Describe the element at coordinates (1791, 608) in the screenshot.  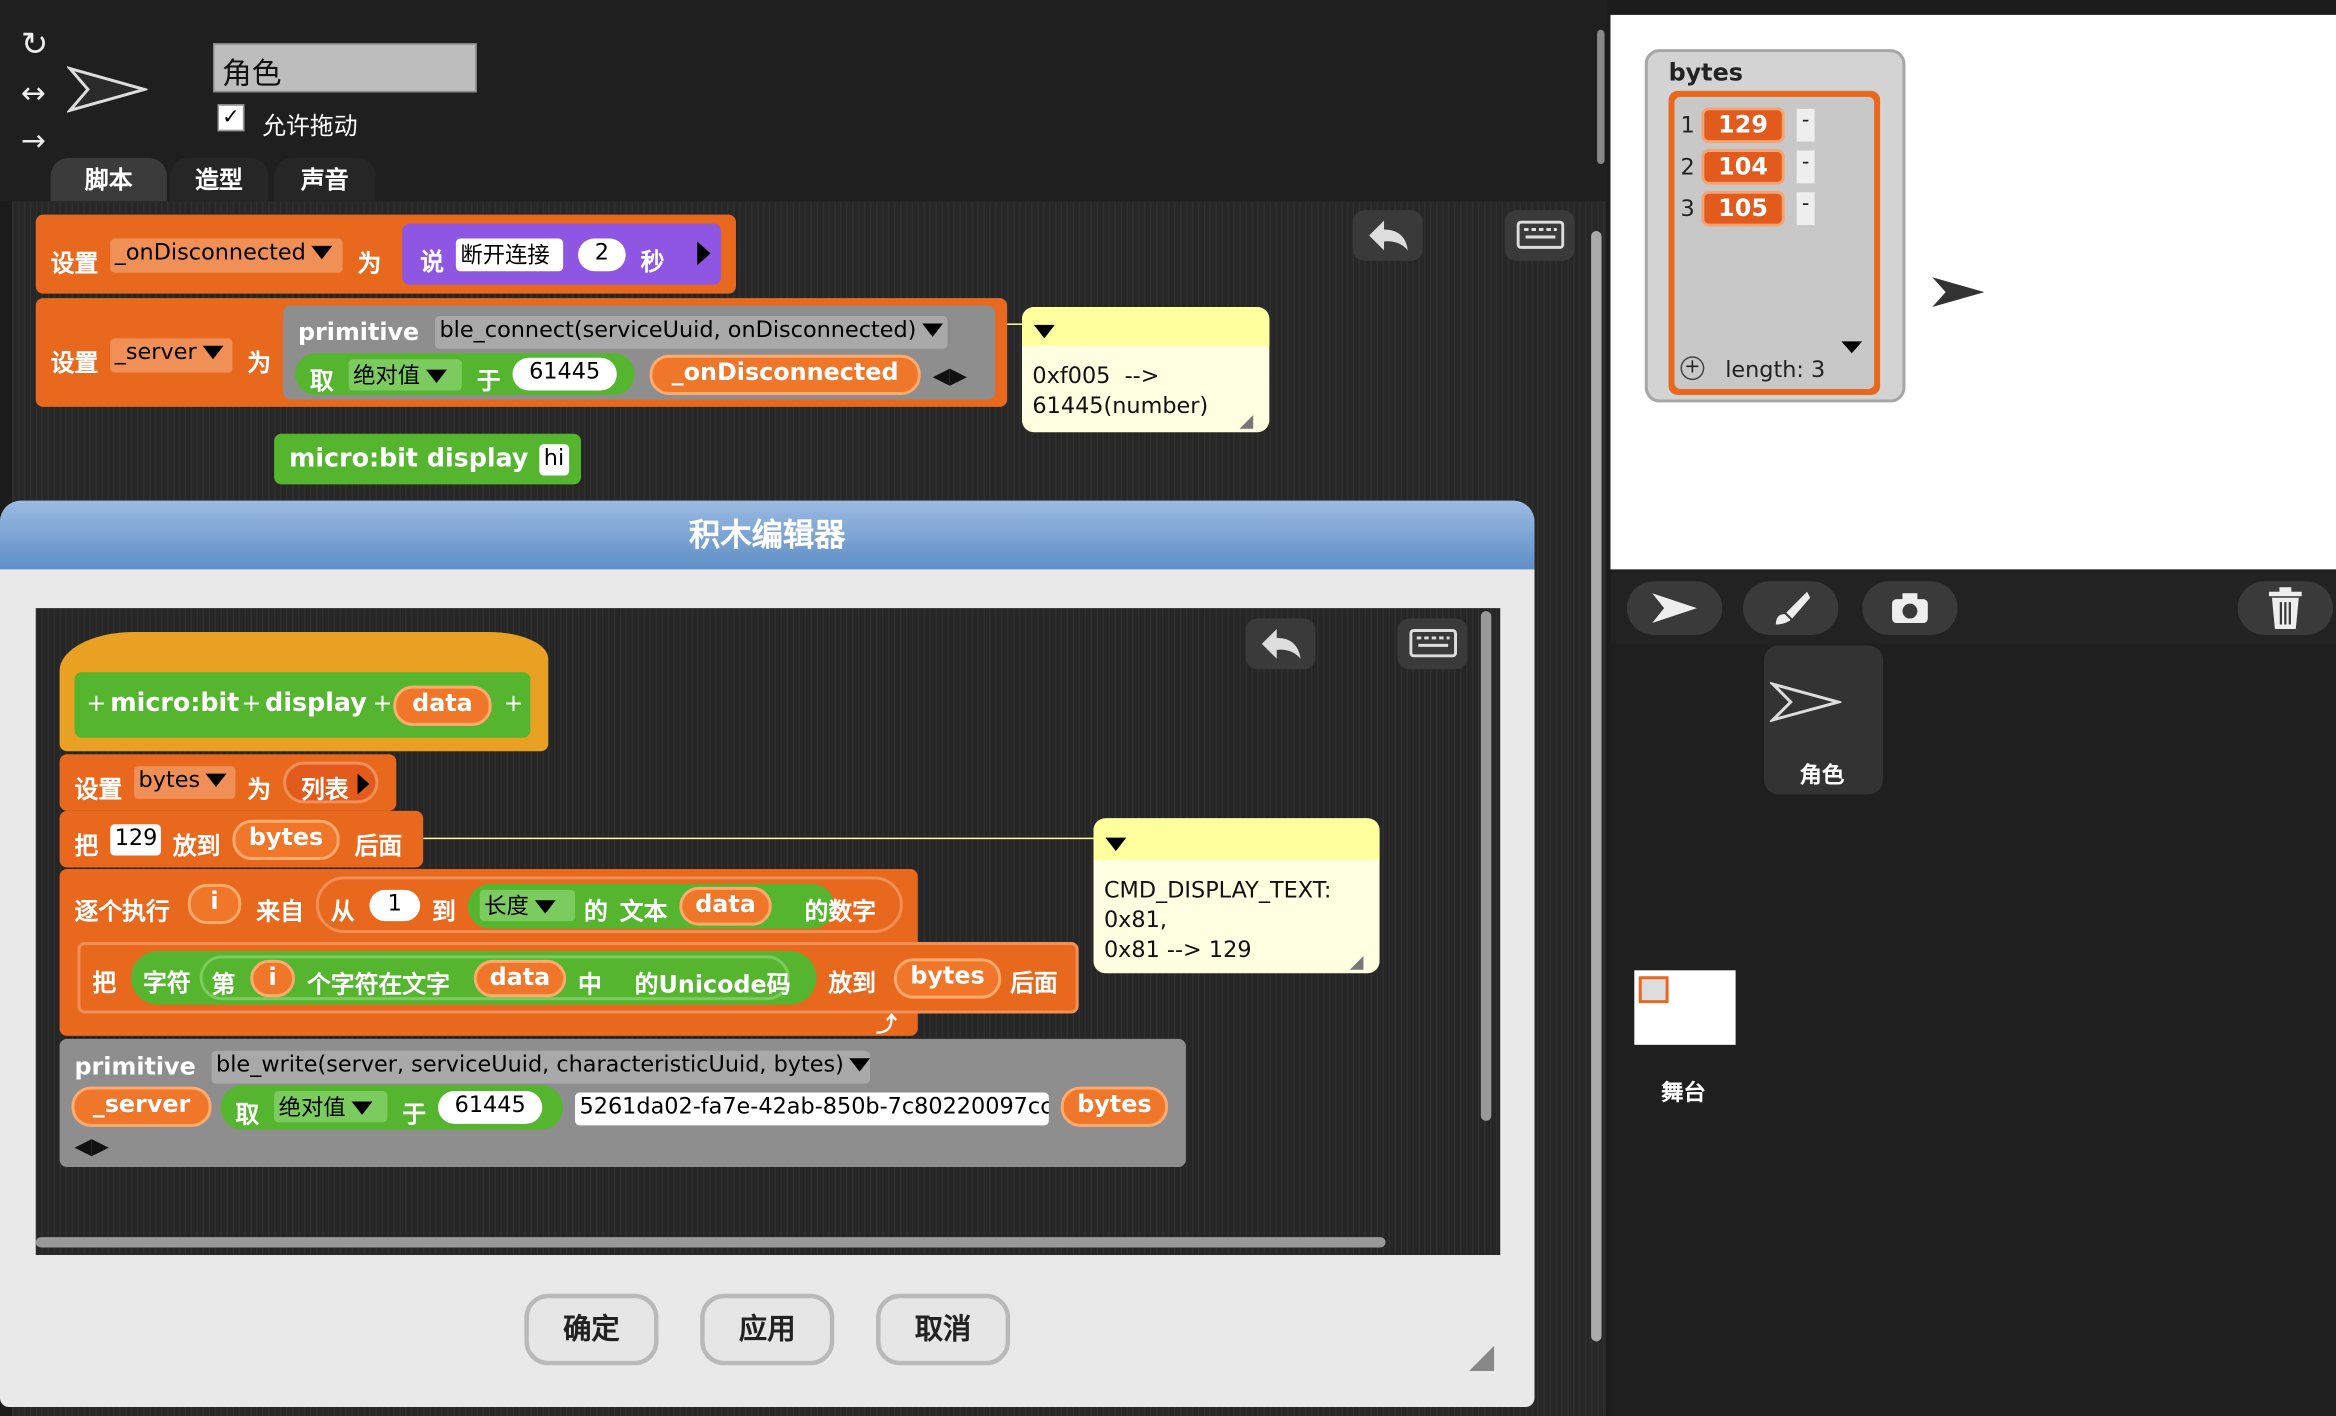
I see `paint-button` at that location.